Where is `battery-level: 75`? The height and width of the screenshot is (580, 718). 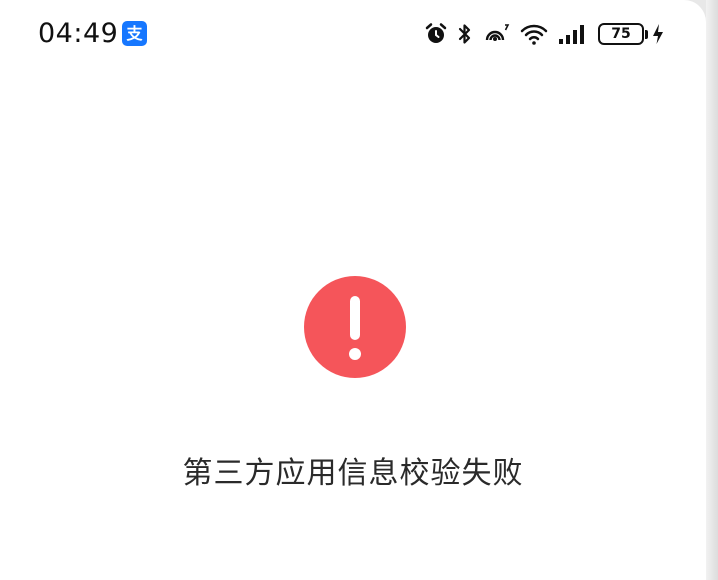
battery-level: 75 is located at coordinates (621, 34).